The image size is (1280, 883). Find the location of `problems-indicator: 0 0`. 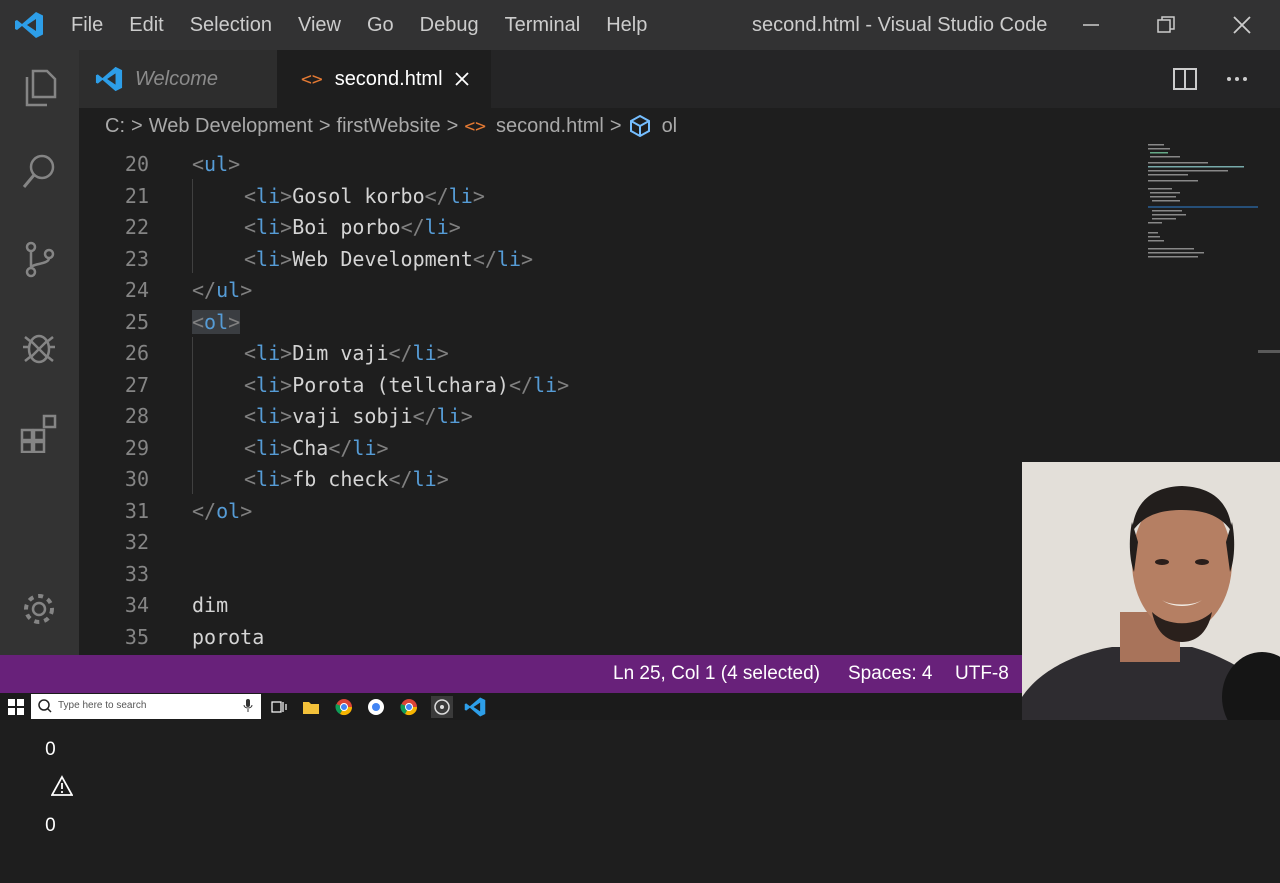

problems-indicator: 0 0 is located at coordinates (49, 745).